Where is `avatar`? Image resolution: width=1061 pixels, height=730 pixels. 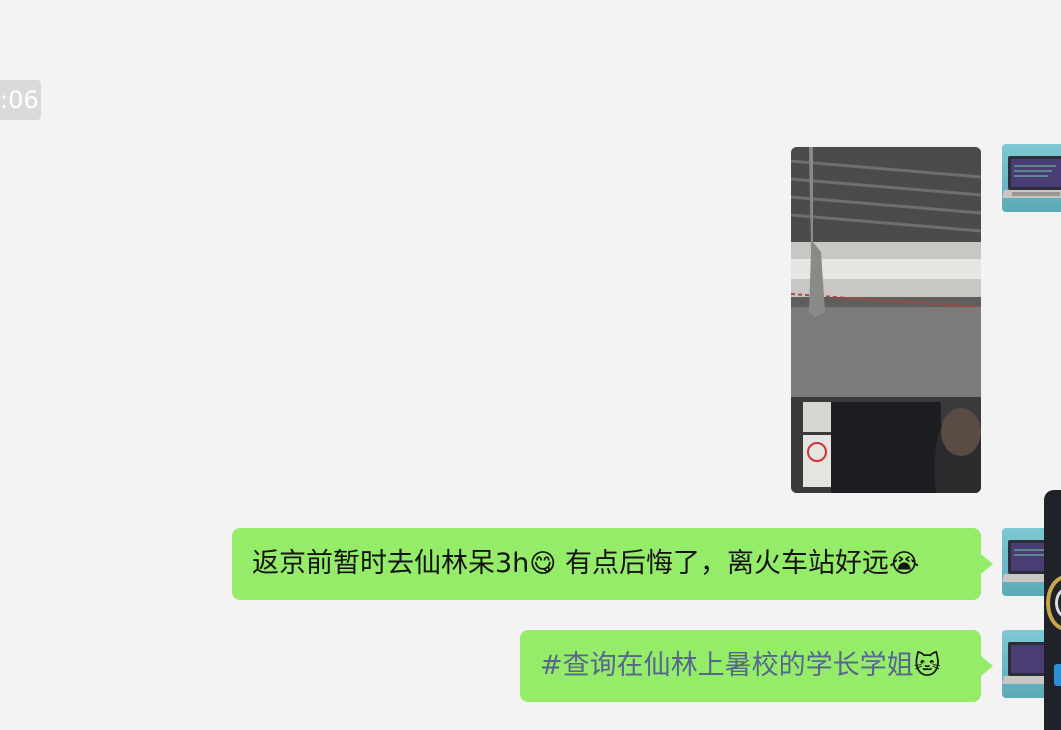
avatar is located at coordinates (1031, 178).